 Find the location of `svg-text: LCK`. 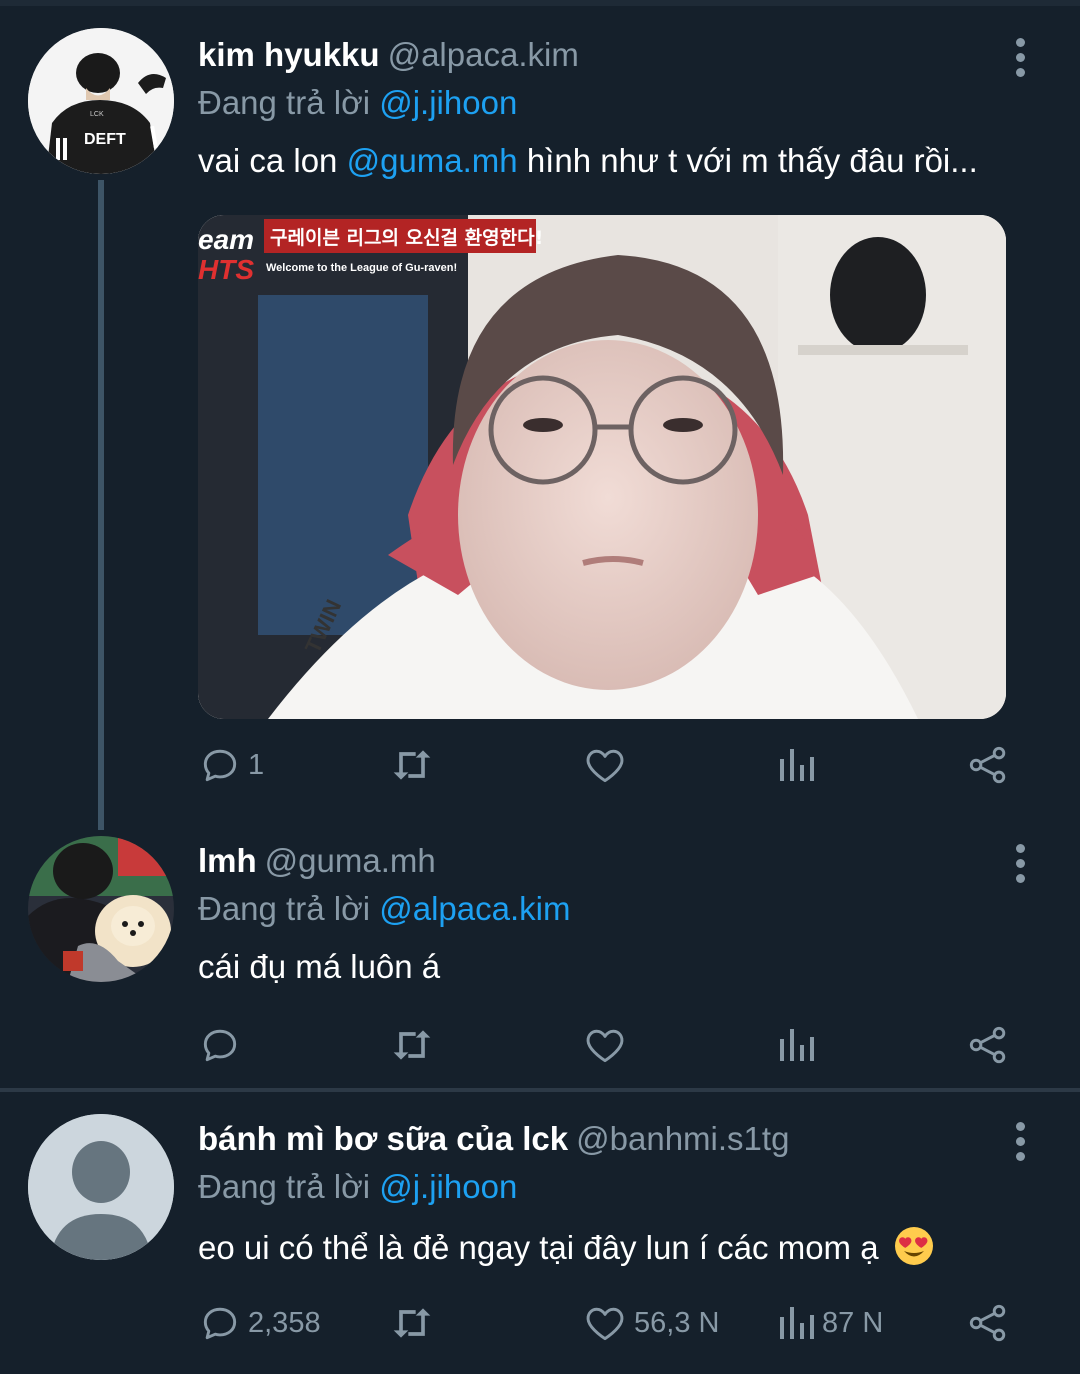

svg-text: LCK is located at coordinates (97, 114).